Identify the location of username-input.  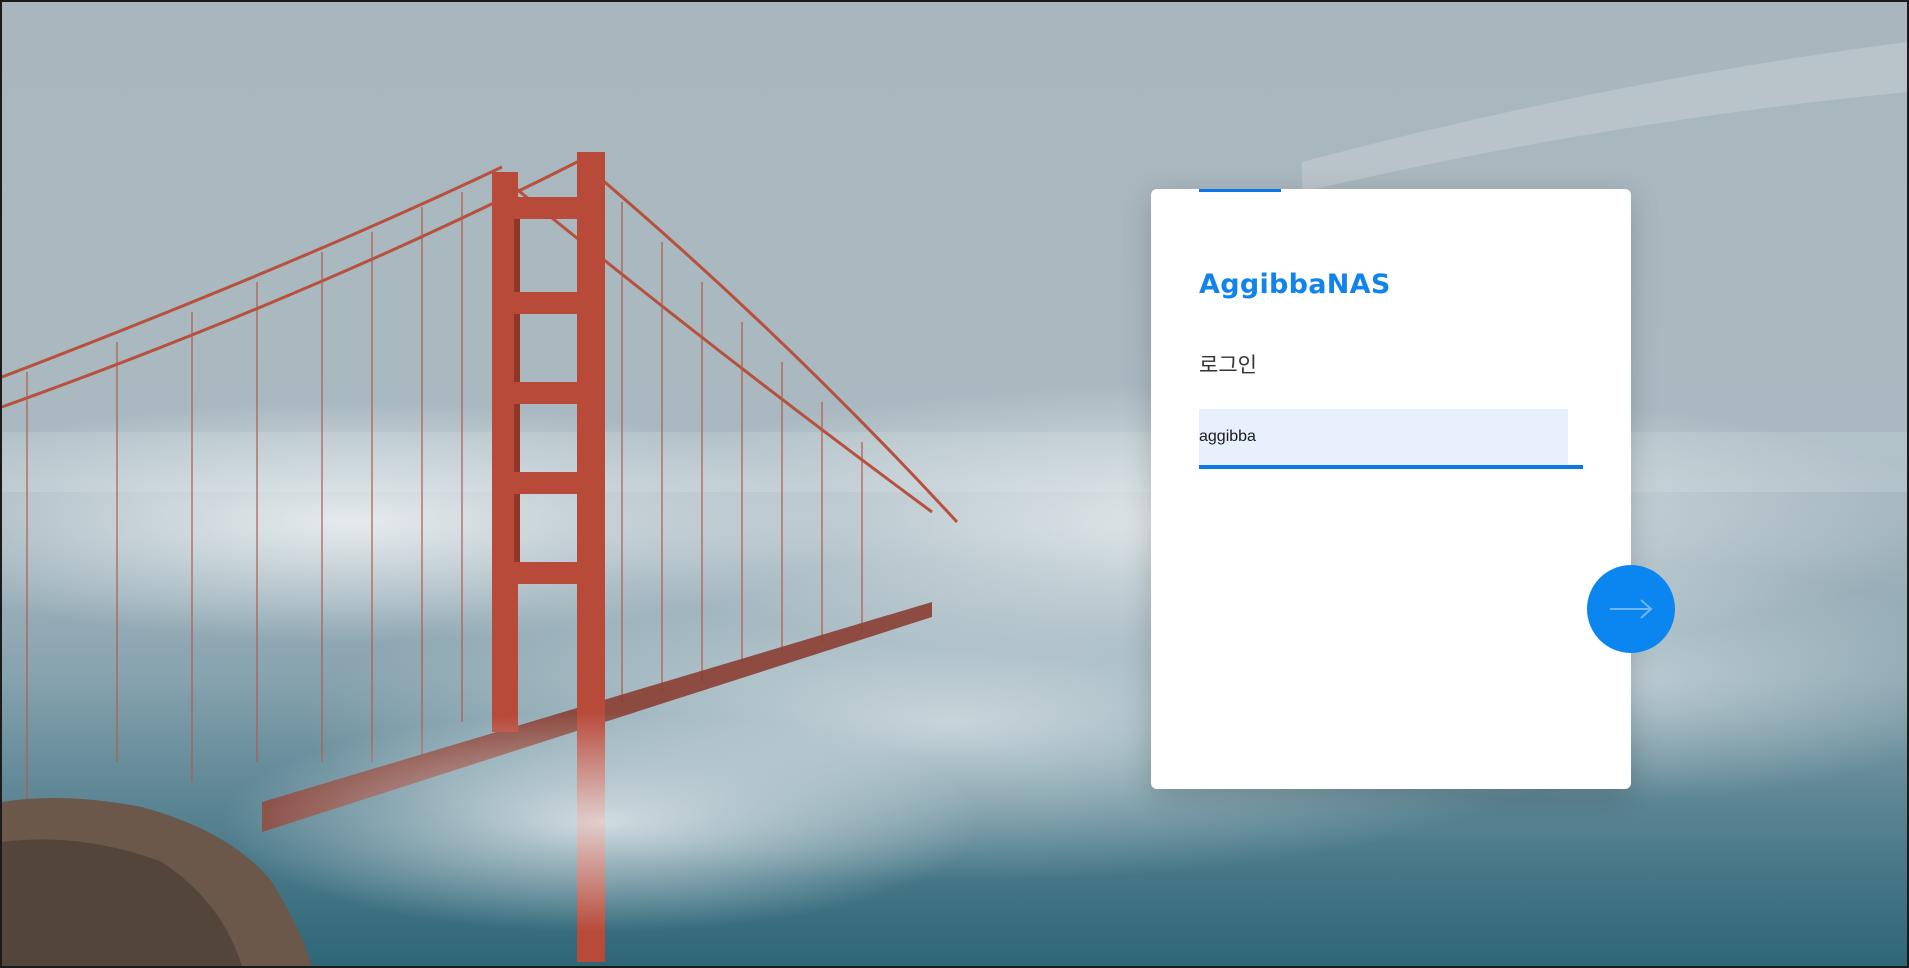
(1383, 437).